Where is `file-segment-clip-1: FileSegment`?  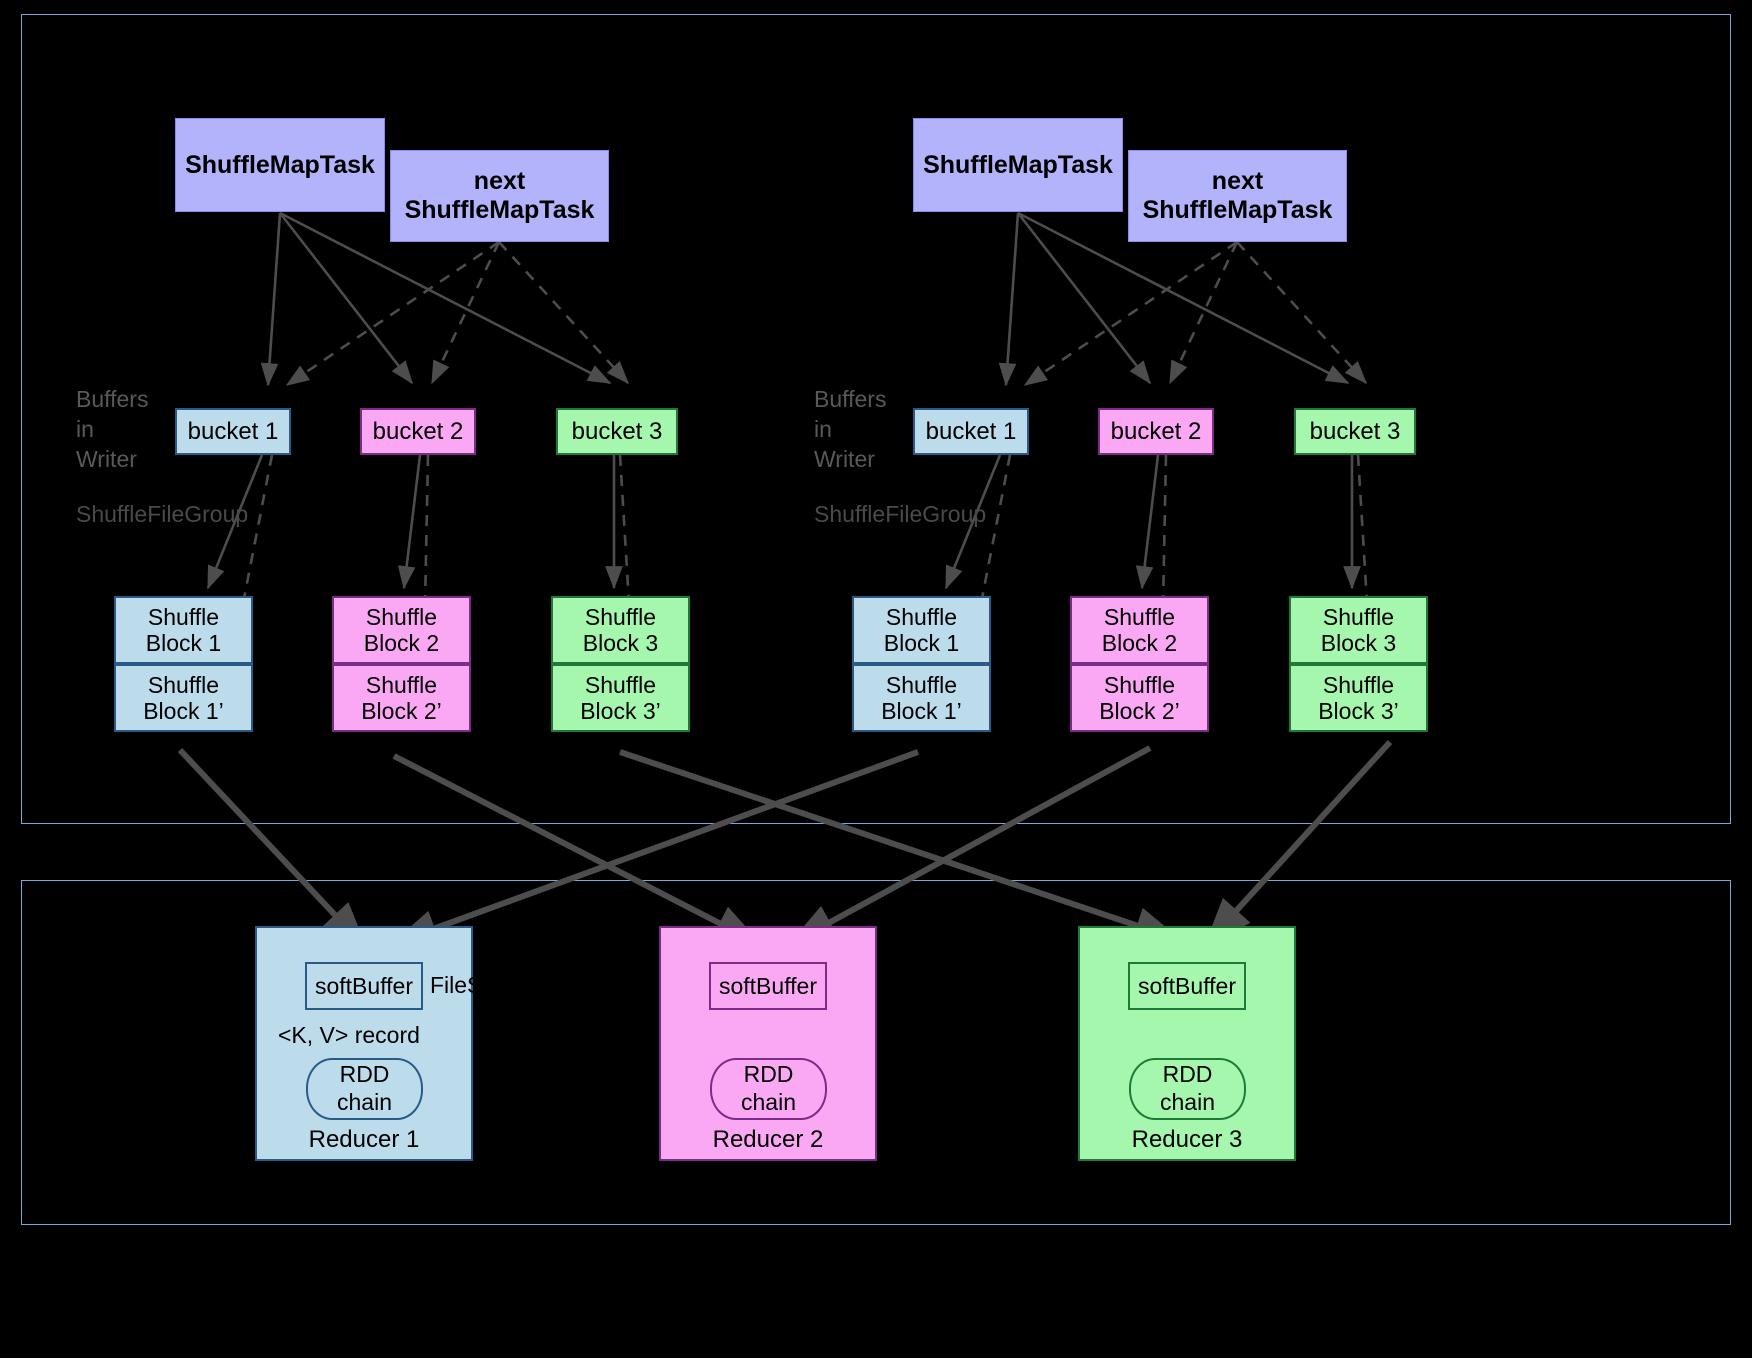 file-segment-clip-1: FileSegment is located at coordinates (451, 986).